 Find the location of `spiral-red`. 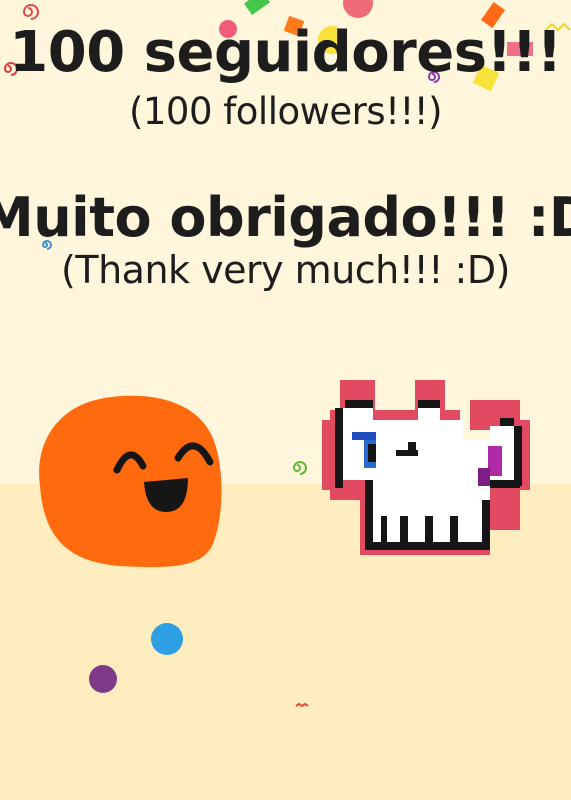

spiral-red is located at coordinates (30, 12).